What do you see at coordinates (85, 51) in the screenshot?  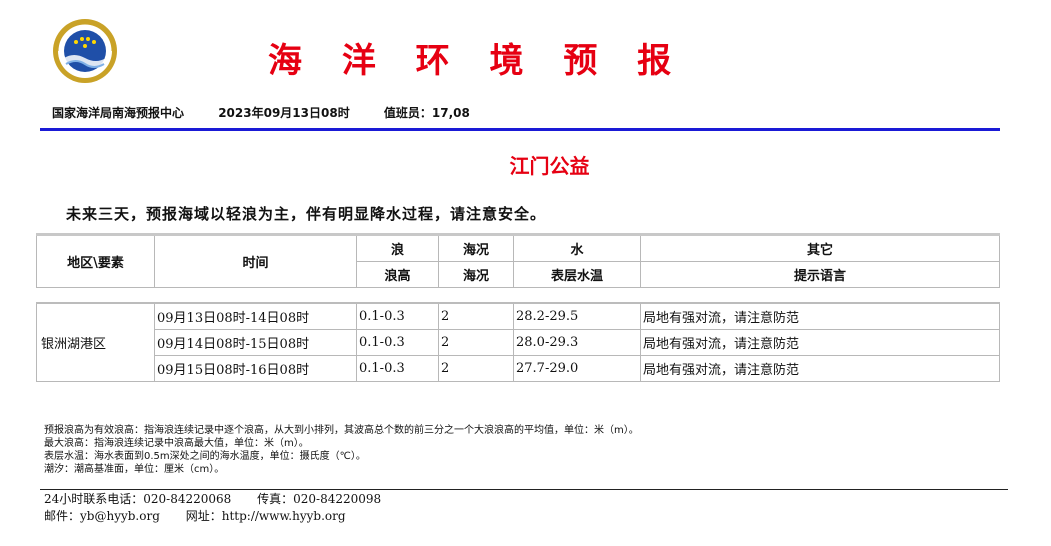 I see `national-ocean-logo-icon` at bounding box center [85, 51].